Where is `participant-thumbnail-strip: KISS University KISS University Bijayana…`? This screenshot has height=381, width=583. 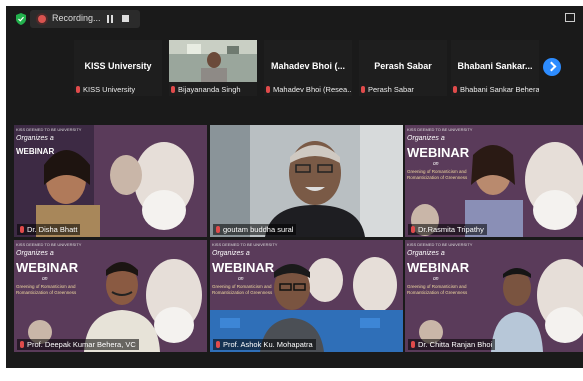
participant-thumbnail-strip: KISS University KISS University Bijayana… is located at coordinates (309, 68).